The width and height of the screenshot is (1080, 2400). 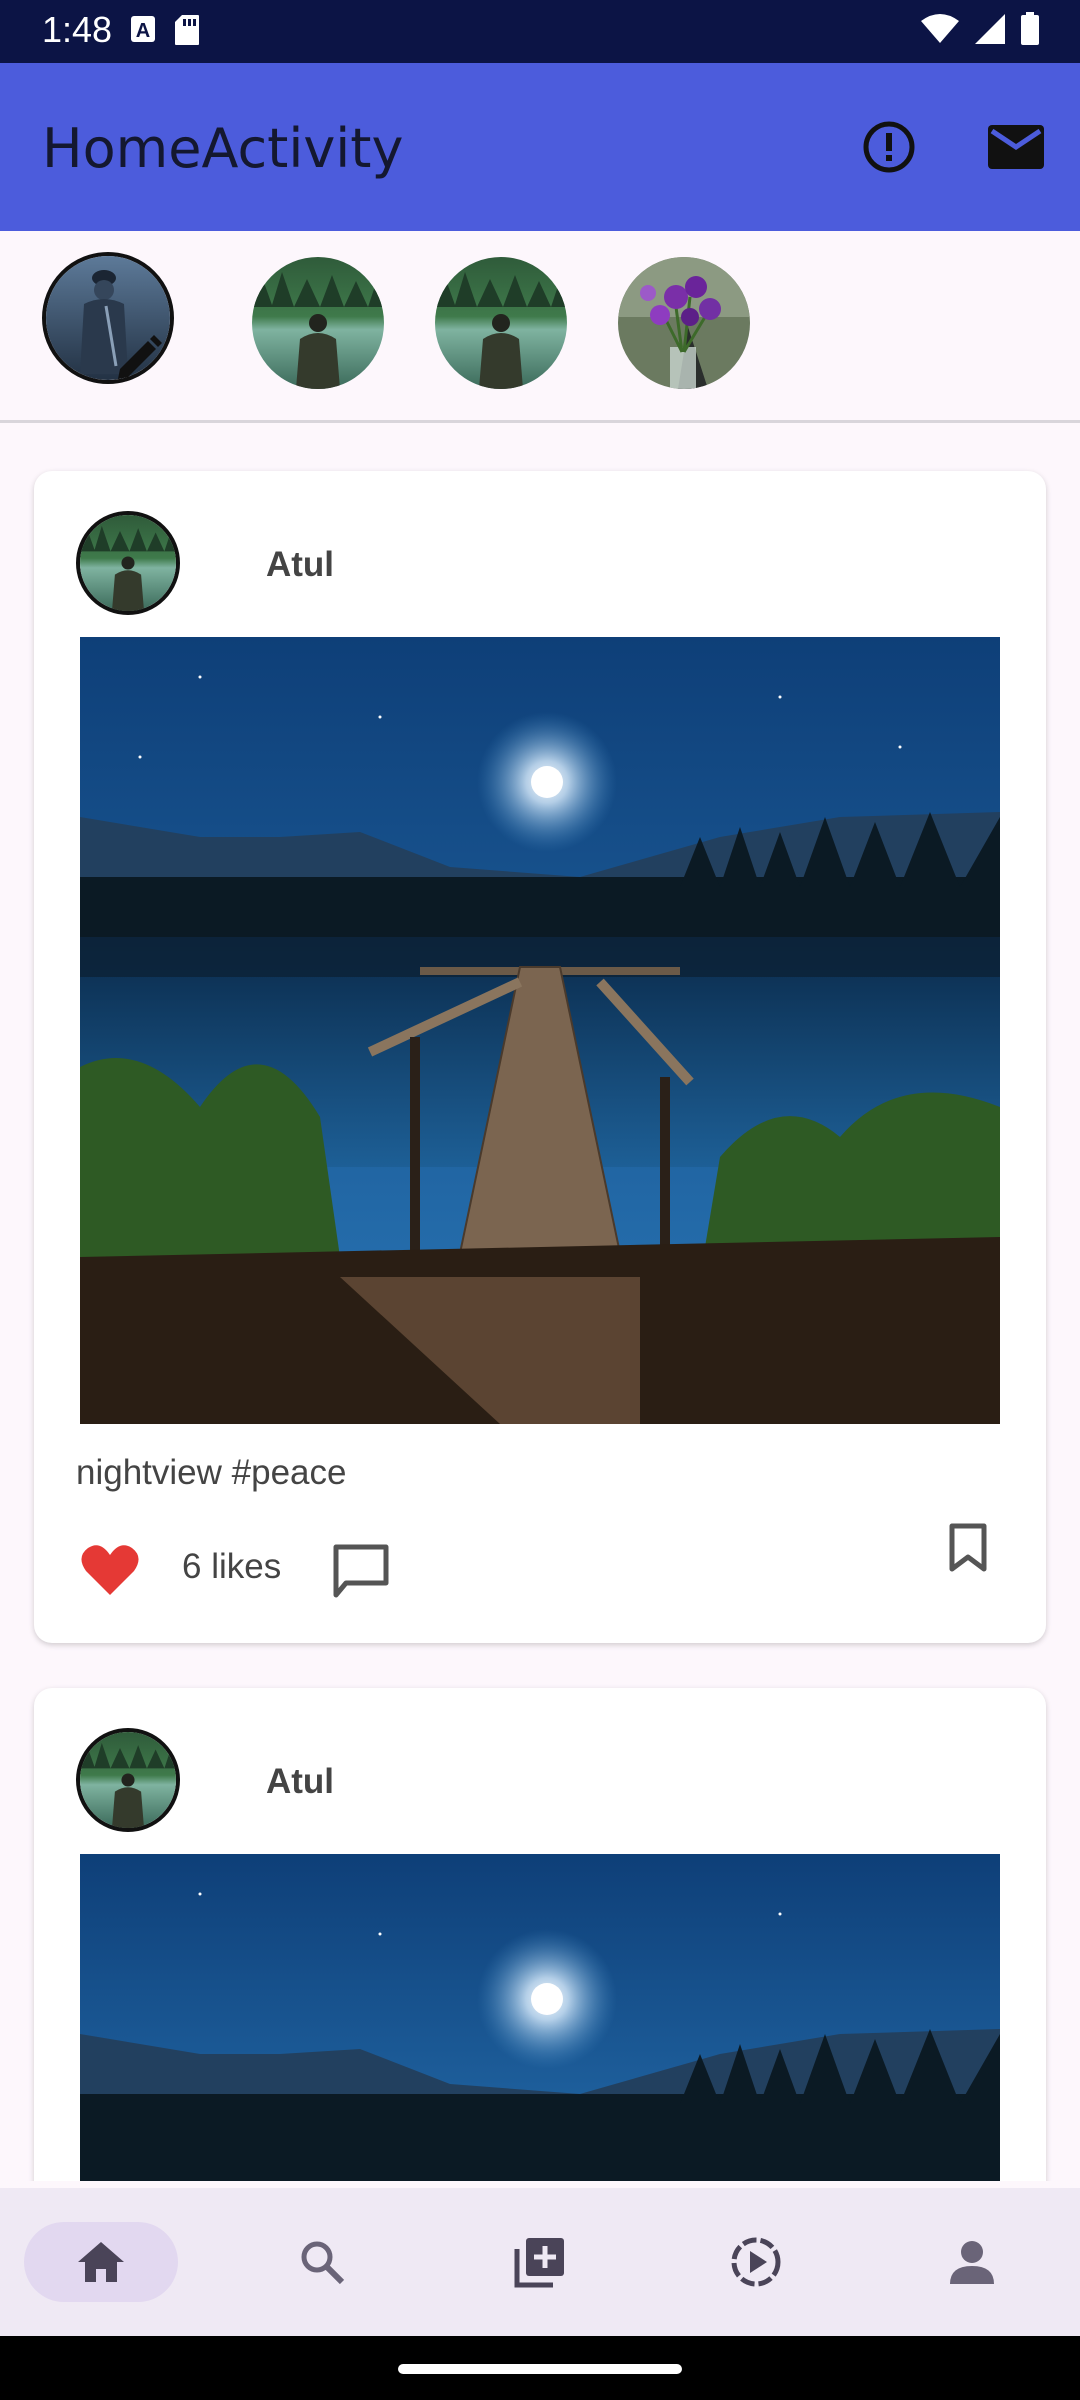 I want to click on status-time: 1:48, so click(x=77, y=29).